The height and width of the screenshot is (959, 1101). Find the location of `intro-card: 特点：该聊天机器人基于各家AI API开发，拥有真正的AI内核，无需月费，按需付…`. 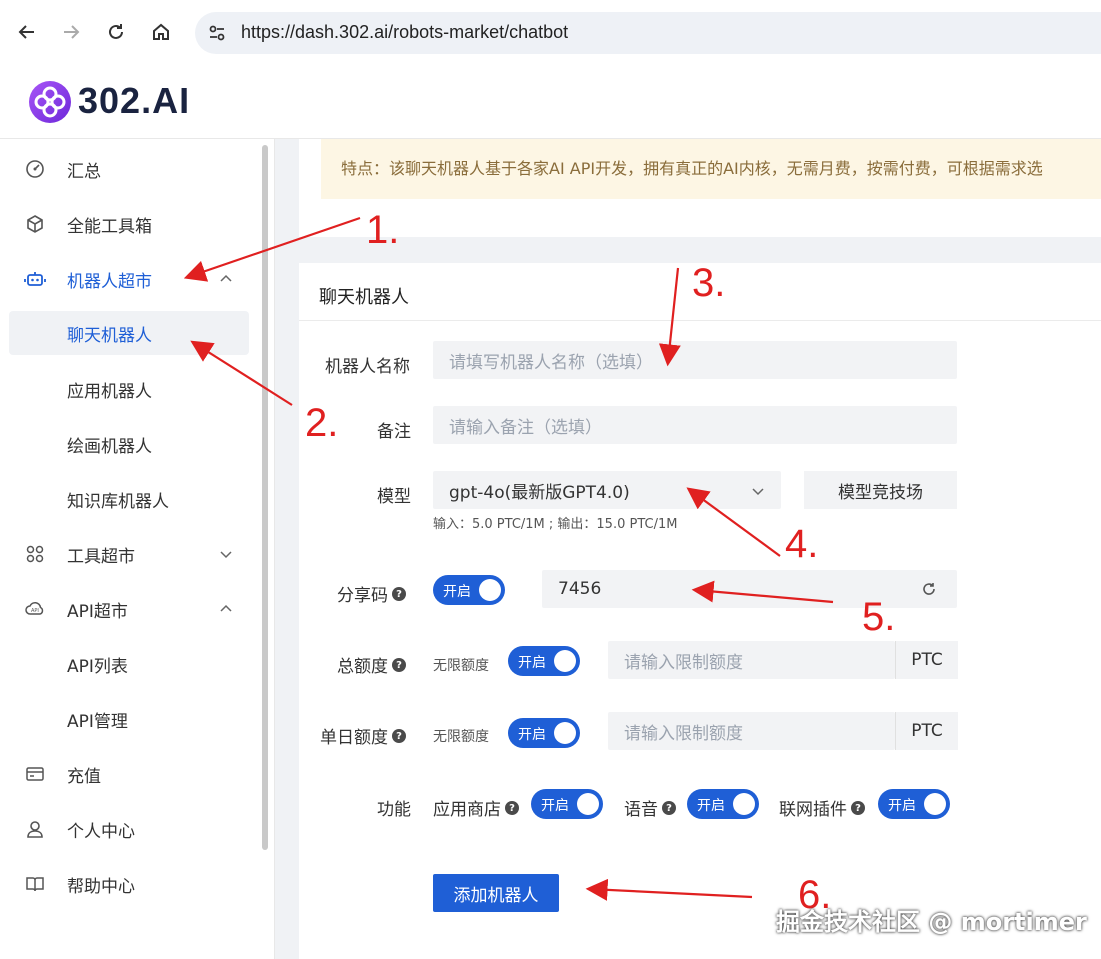

intro-card: 特点：该聊天机器人基于各家AI API开发，拥有真正的AI内核，无需月费，按需付… is located at coordinates (700, 188).